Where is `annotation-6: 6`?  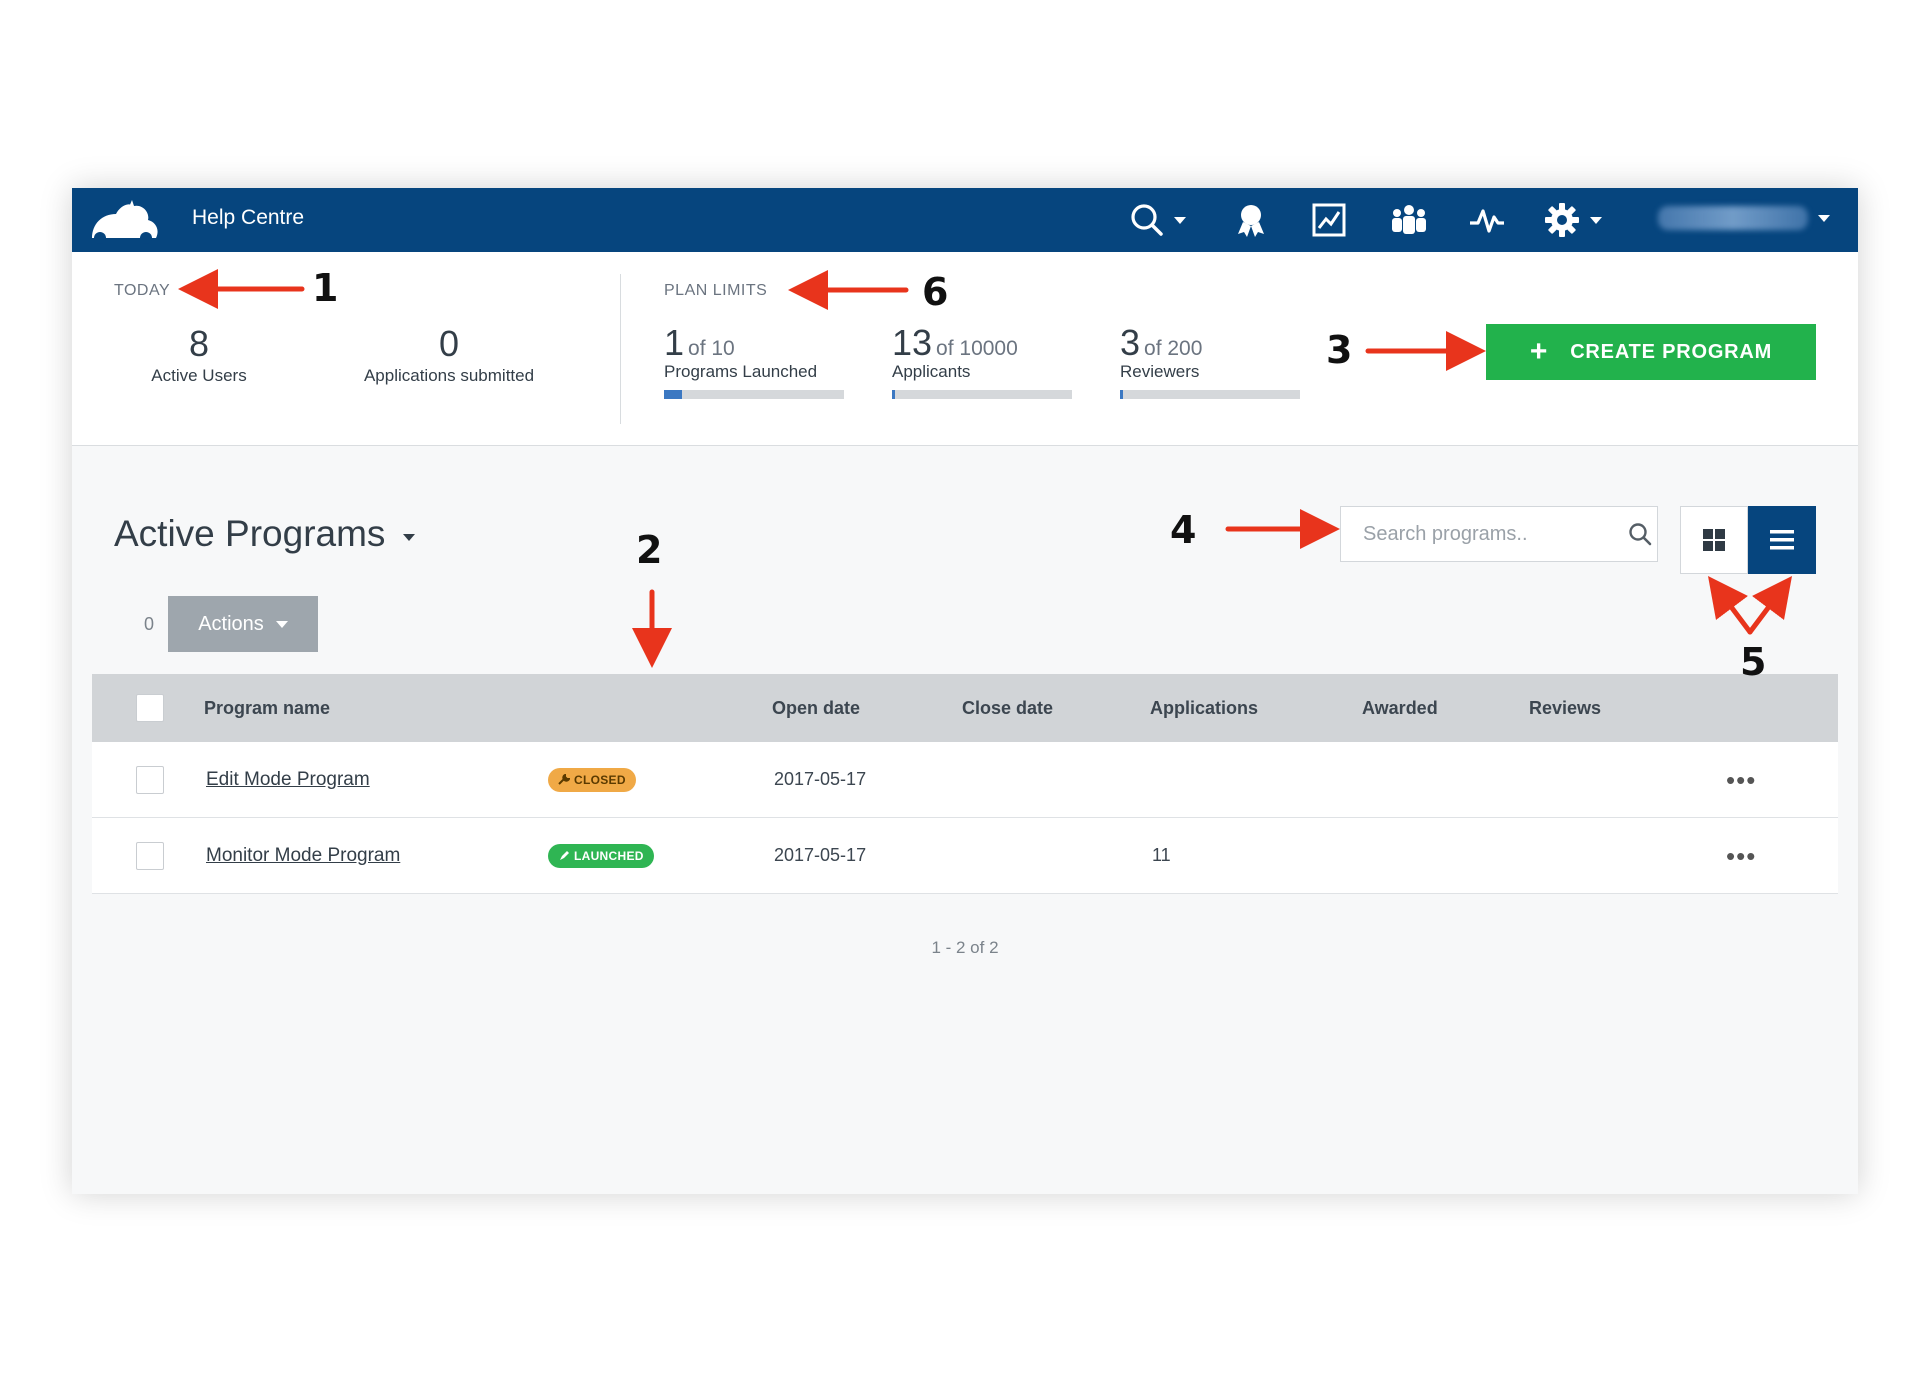 annotation-6: 6 is located at coordinates (935, 292).